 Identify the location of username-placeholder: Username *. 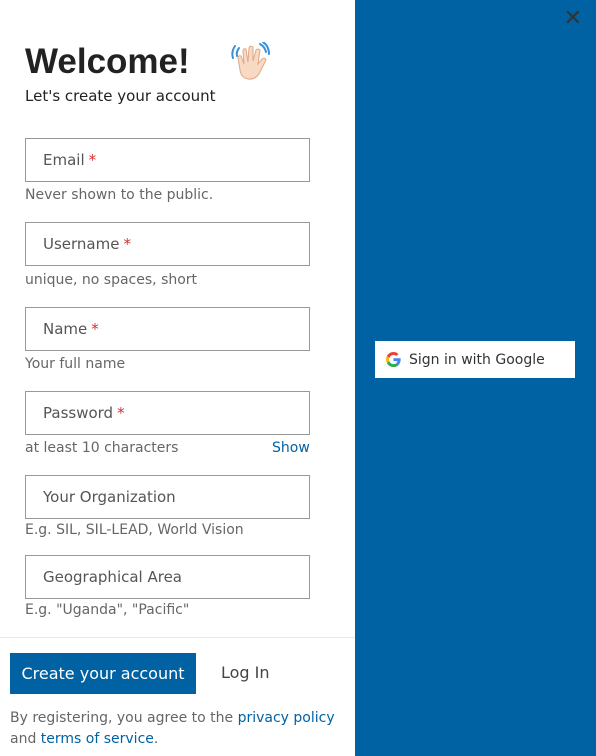
(87, 244).